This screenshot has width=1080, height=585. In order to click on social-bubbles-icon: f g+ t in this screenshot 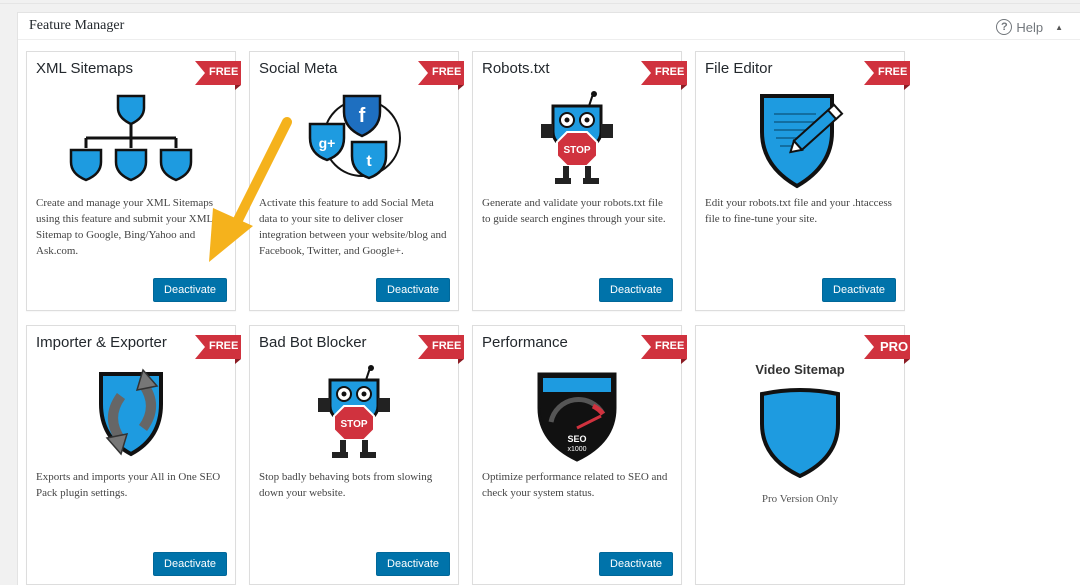, I will do `click(354, 140)`.